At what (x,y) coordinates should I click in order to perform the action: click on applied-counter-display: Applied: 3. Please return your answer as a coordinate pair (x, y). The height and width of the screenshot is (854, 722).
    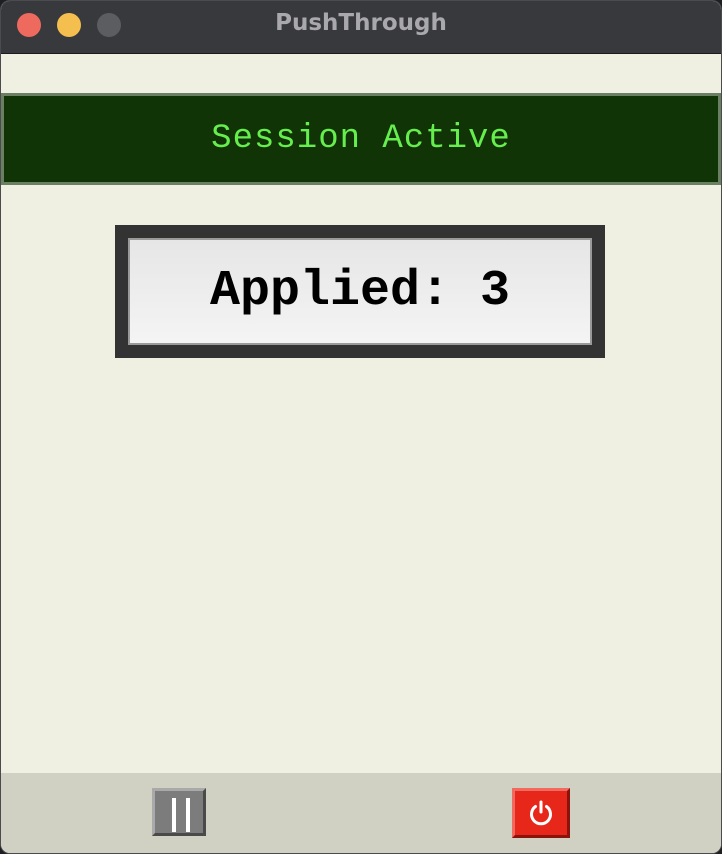
    Looking at the image, I should click on (360, 291).